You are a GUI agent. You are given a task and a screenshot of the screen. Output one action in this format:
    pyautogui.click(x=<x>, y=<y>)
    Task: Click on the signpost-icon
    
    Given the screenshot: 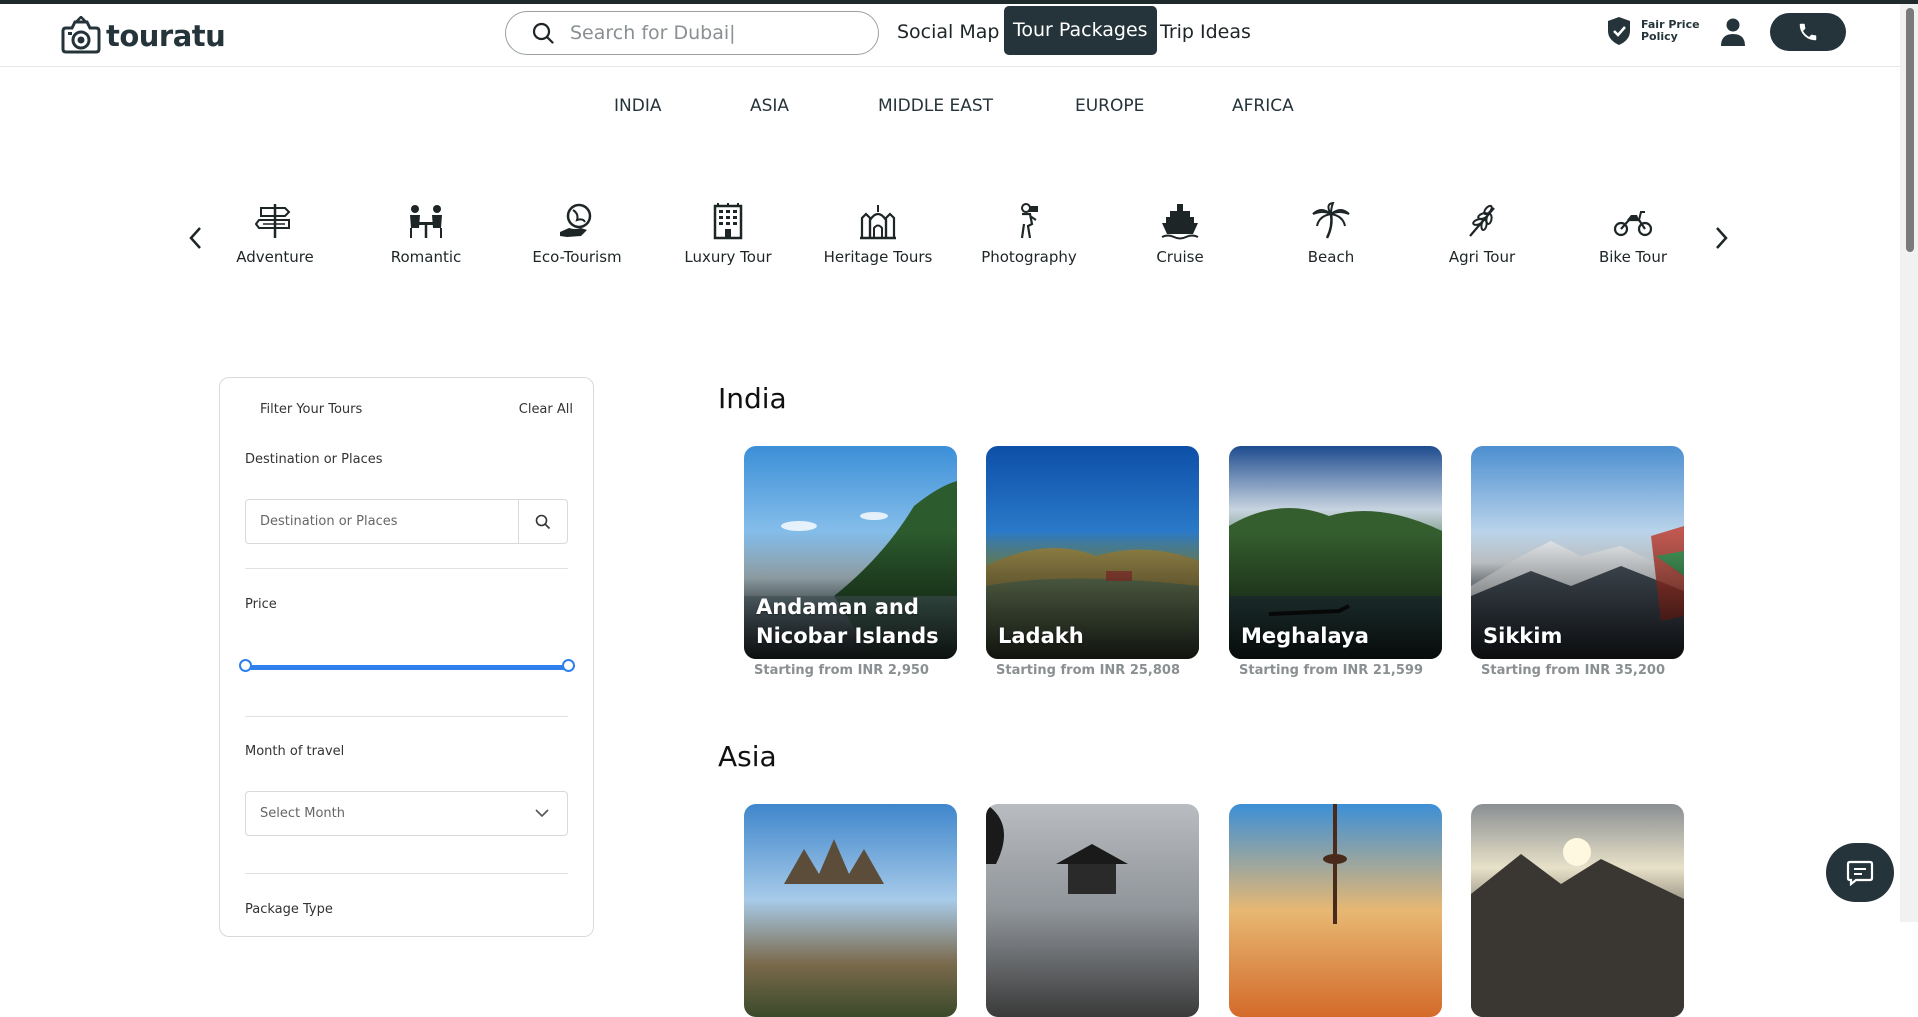 What is the action you would take?
    pyautogui.click(x=273, y=221)
    